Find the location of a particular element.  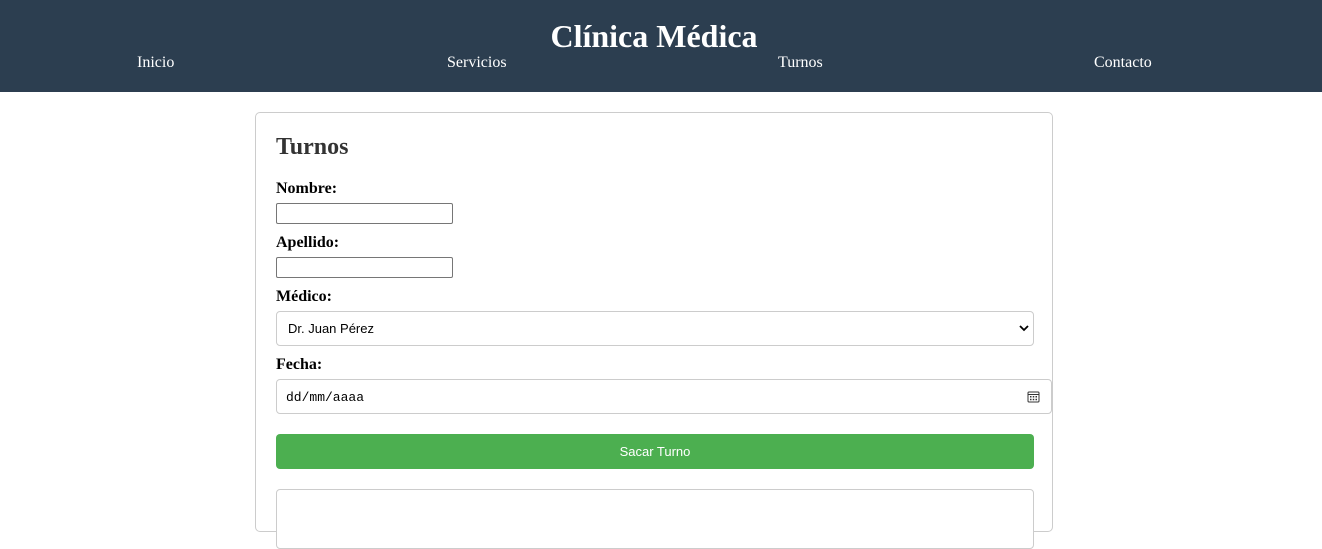

nav-link-contacto: Contacto is located at coordinates (1123, 63).